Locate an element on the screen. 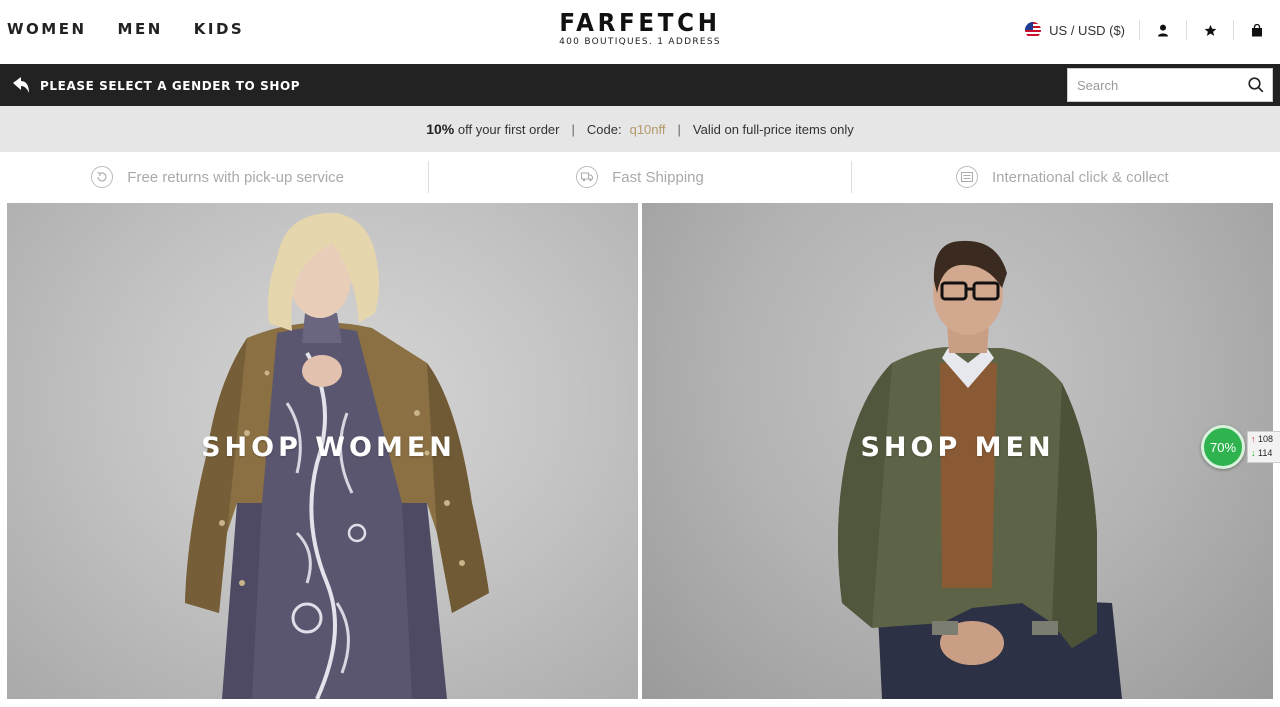  shop-men-label: SHOP MEN is located at coordinates (957, 447).